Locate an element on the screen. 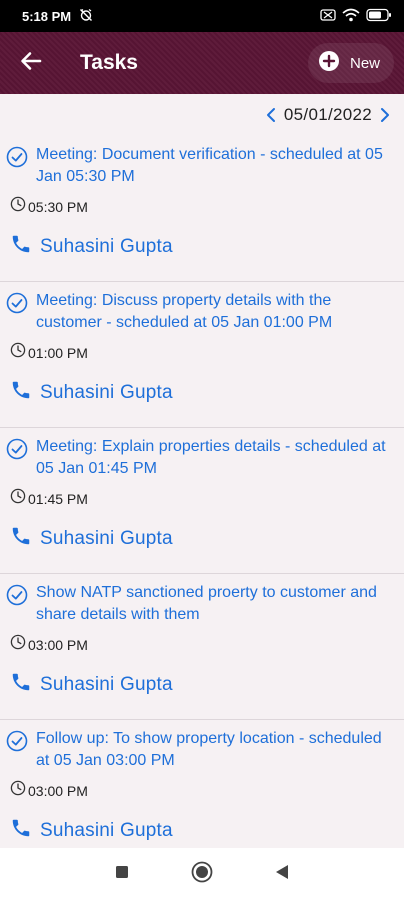 This screenshot has width=404, height=900. back-nav-button is located at coordinates (282, 874).